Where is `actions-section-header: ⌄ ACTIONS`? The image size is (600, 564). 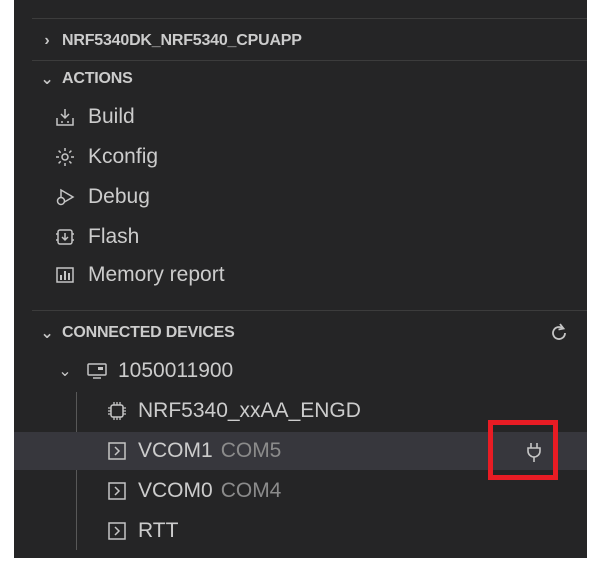
actions-section-header: ⌄ ACTIONS is located at coordinates (300, 79).